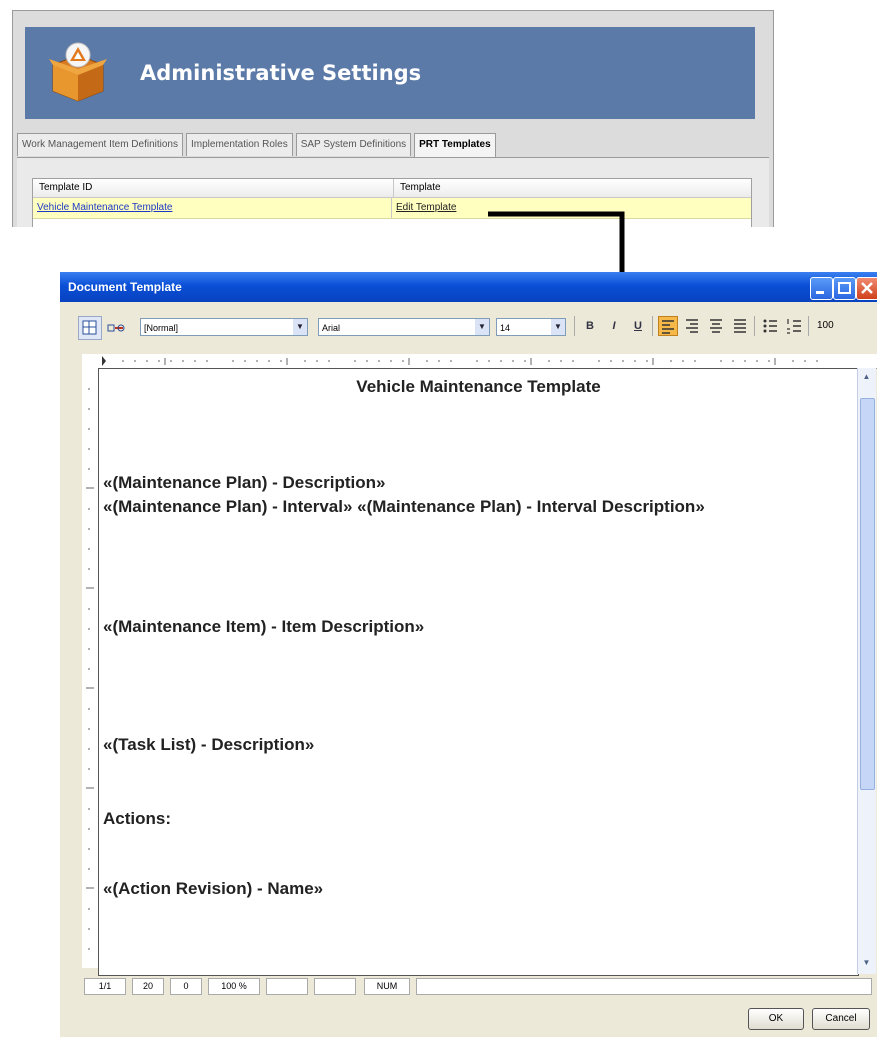 The width and height of the screenshot is (877, 1037). I want to click on tab-implementation-roles: Implementation Roles, so click(239, 144).